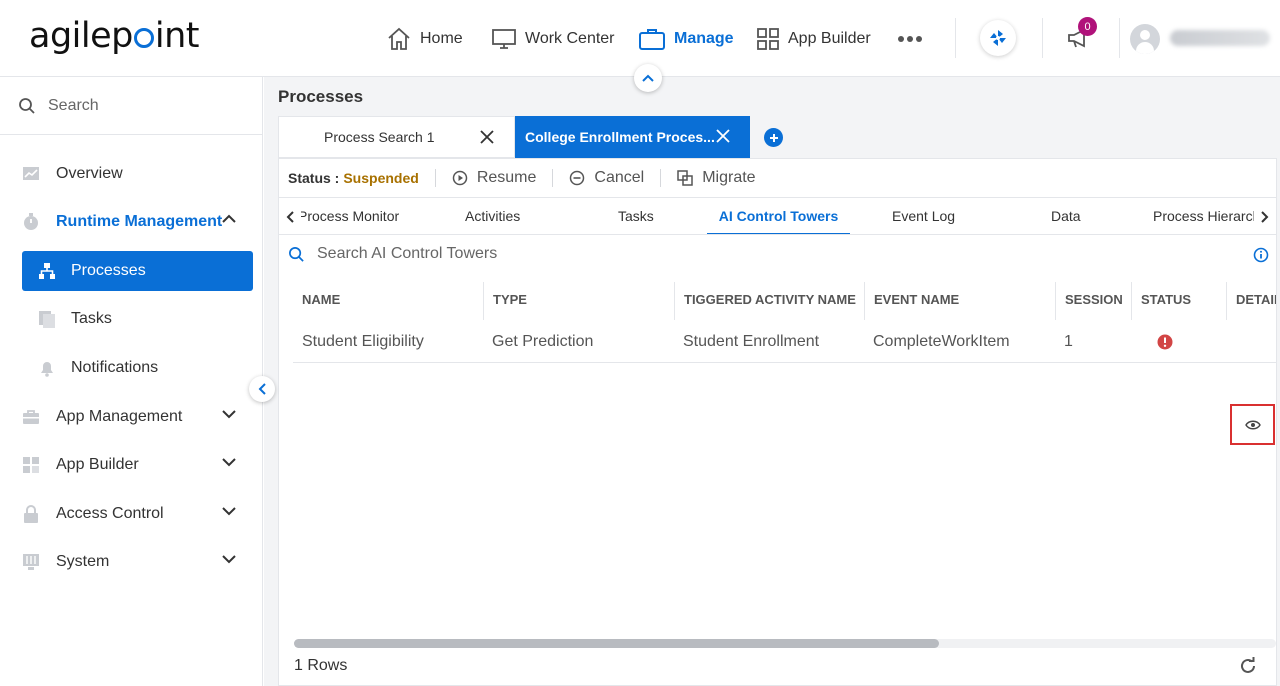 This screenshot has height=686, width=1280. Describe the element at coordinates (1087, 26) in the screenshot. I see `notification-badge: 0` at that location.